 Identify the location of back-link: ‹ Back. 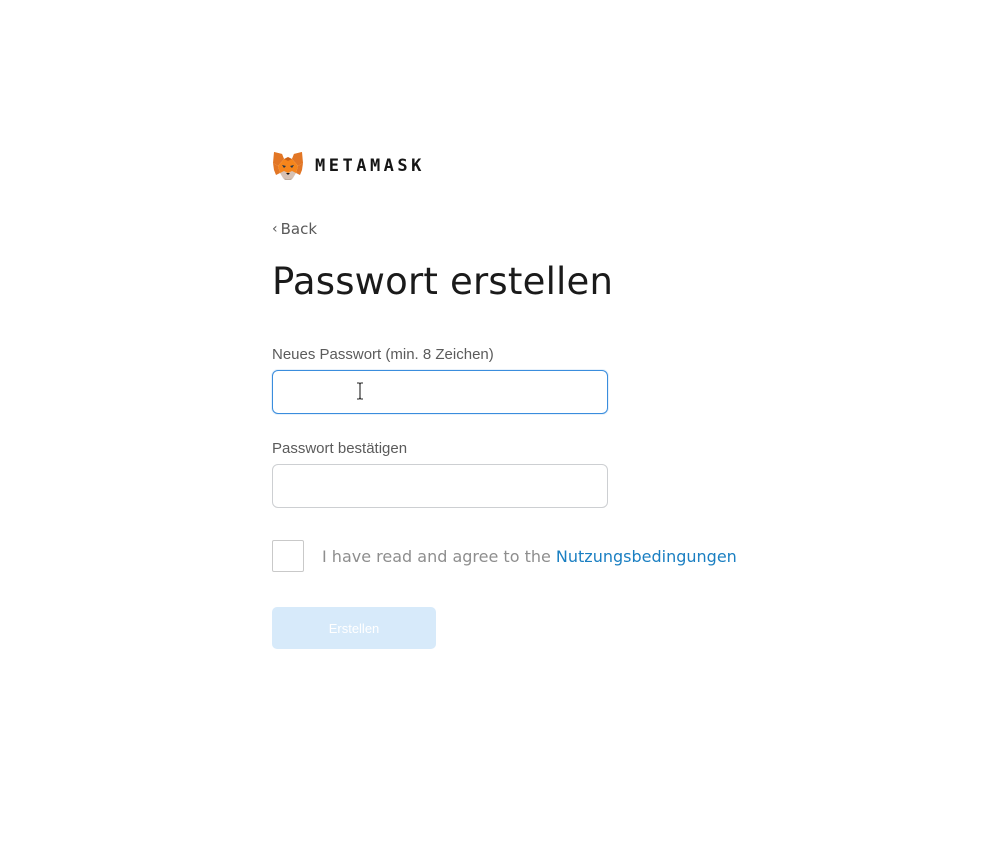
(294, 229).